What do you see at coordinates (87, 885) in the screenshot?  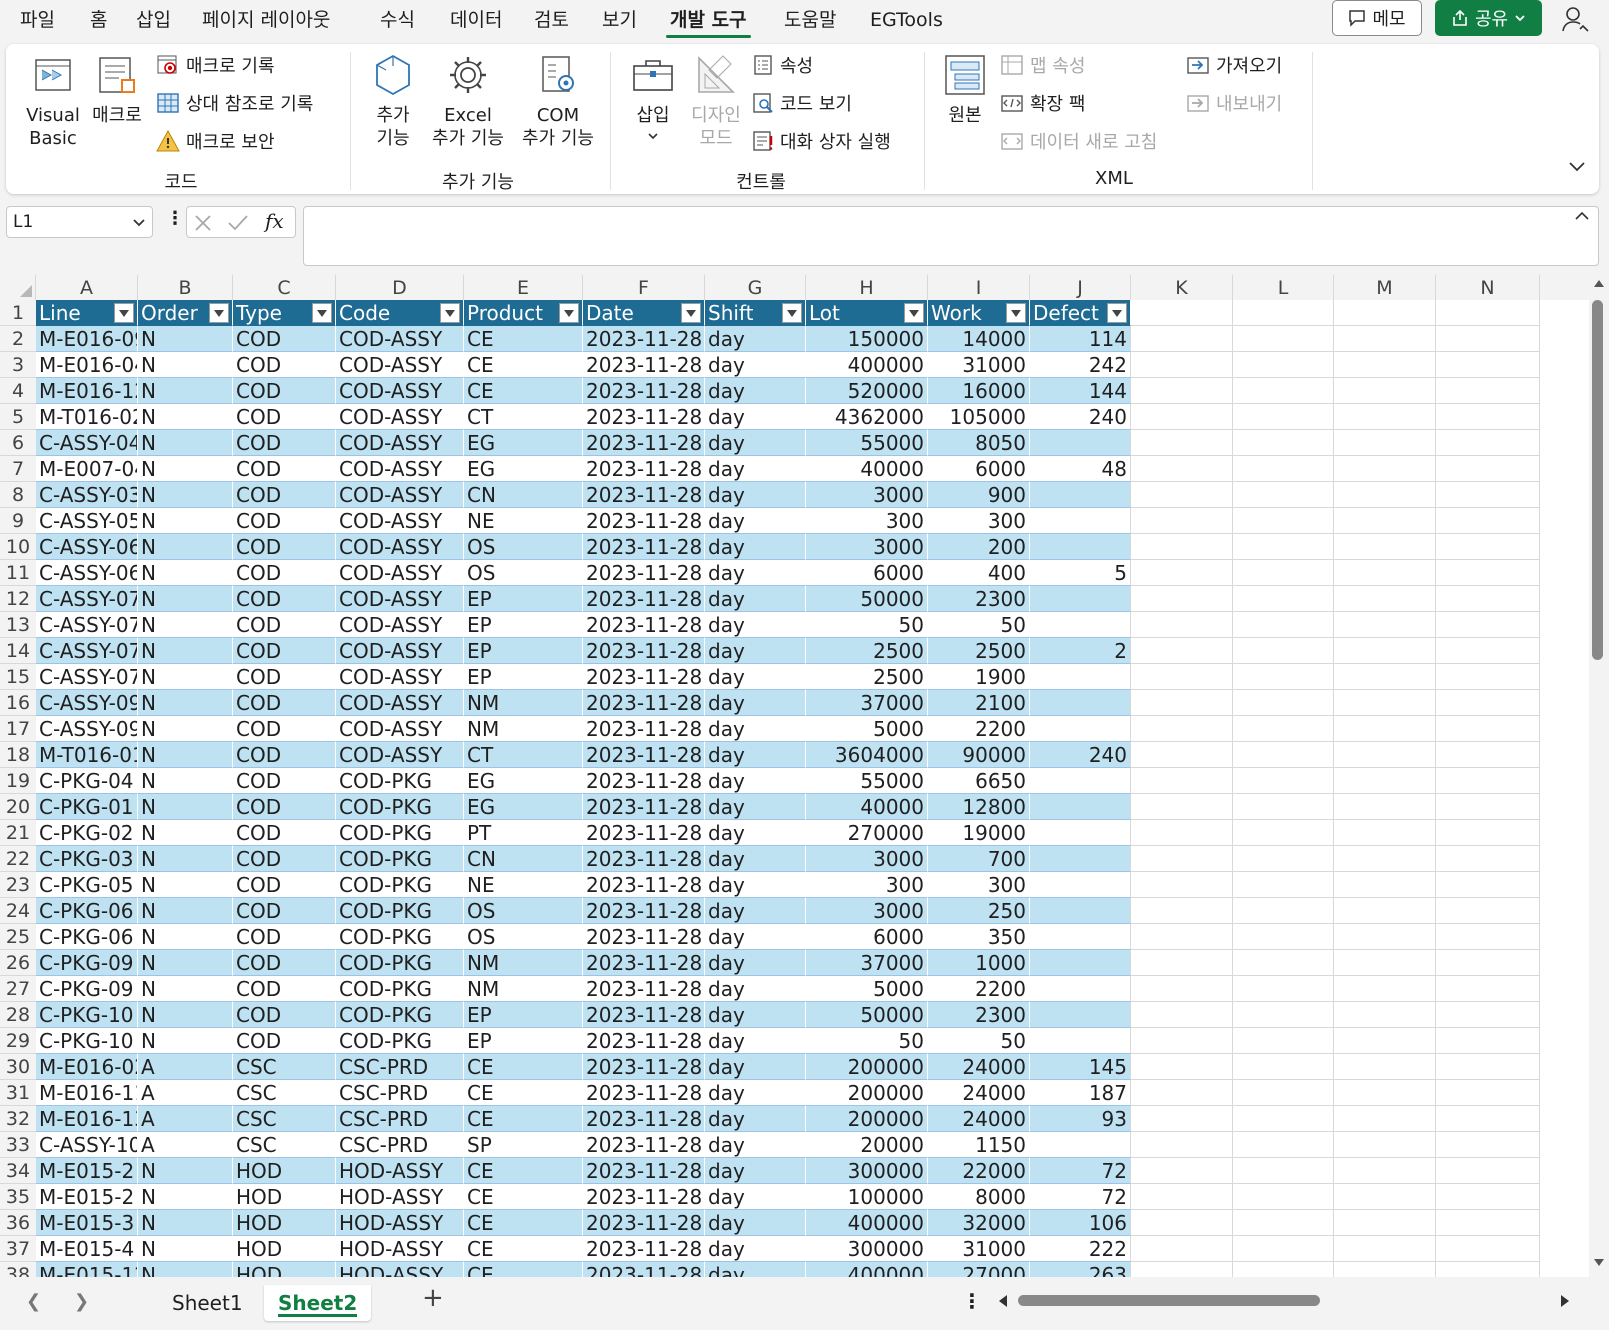 I see `table-cell: C-PKG-05` at bounding box center [87, 885].